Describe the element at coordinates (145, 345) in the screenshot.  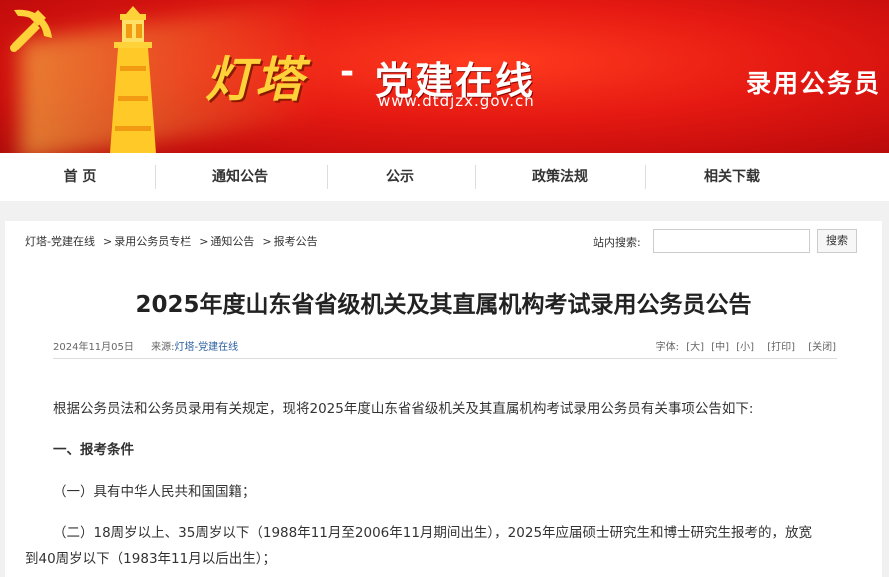
I see `article-meta: 2024年11月05日 来源:灯塔-党建在线` at that location.